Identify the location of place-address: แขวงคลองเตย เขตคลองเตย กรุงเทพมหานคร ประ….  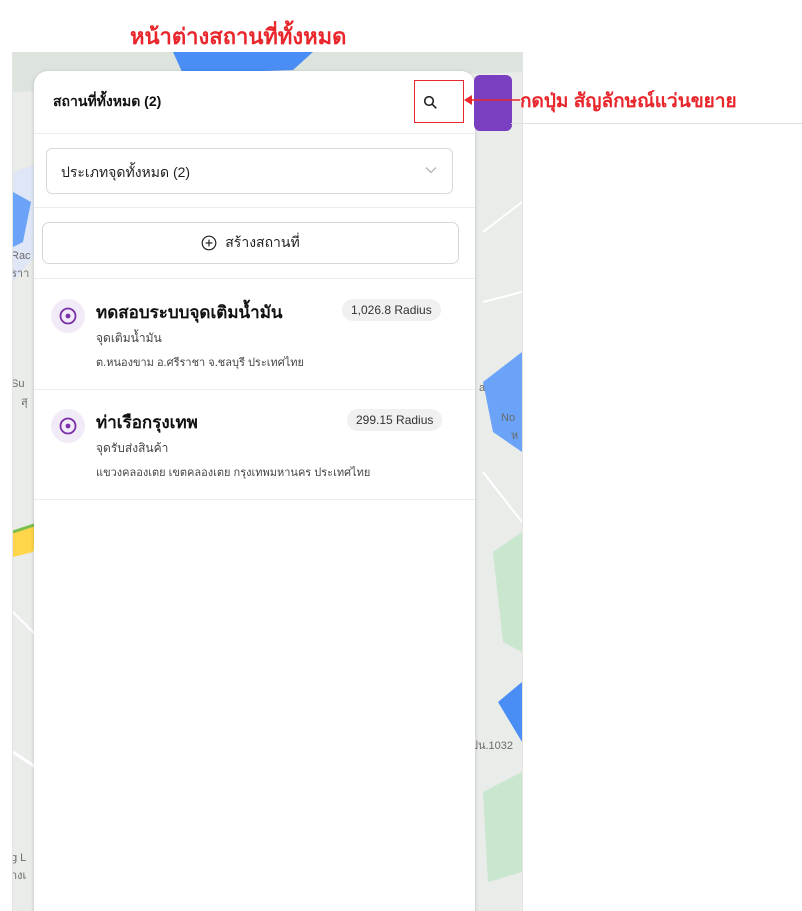
(233, 473).